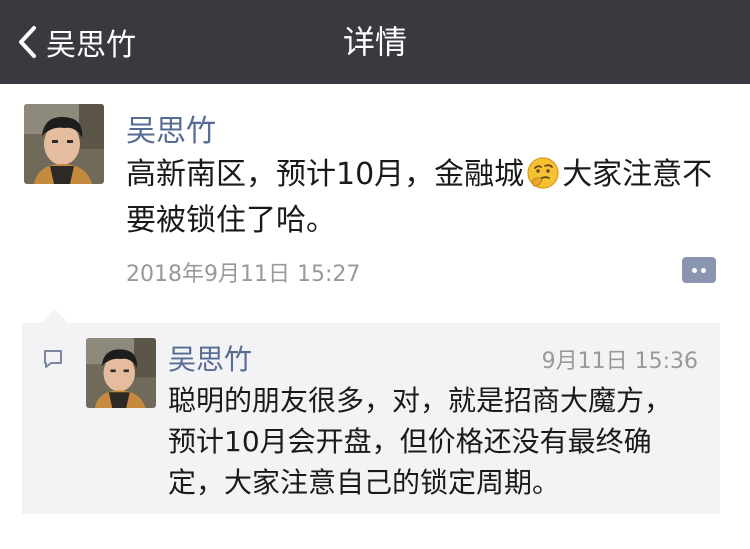 This screenshot has height=549, width=750. I want to click on comment-timestamp: 9月11日 15:36, so click(619, 361).